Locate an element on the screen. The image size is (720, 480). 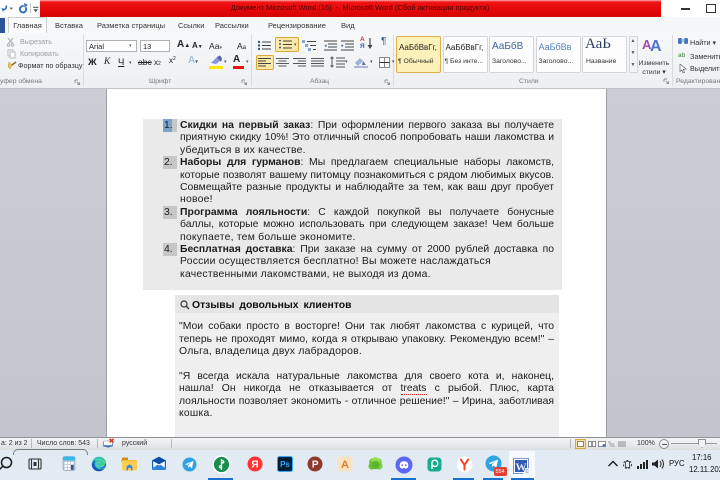
svg-text: А is located at coordinates (345, 465).